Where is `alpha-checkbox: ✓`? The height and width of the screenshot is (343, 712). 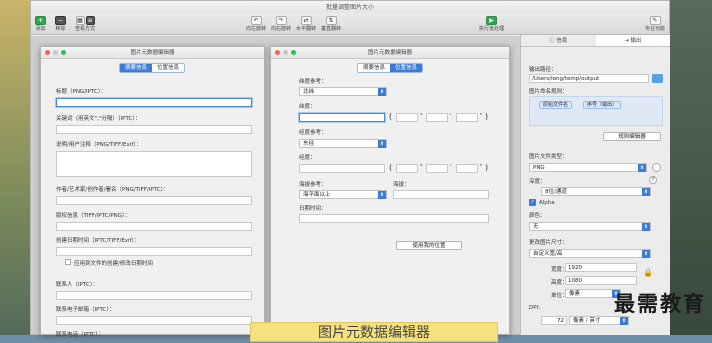
alpha-checkbox: ✓ is located at coordinates (532, 202).